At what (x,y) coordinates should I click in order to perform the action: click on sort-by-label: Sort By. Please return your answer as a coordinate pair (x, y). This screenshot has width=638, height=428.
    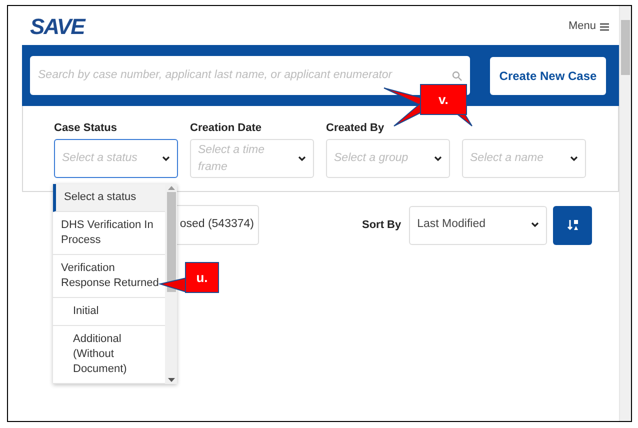
    Looking at the image, I should click on (382, 225).